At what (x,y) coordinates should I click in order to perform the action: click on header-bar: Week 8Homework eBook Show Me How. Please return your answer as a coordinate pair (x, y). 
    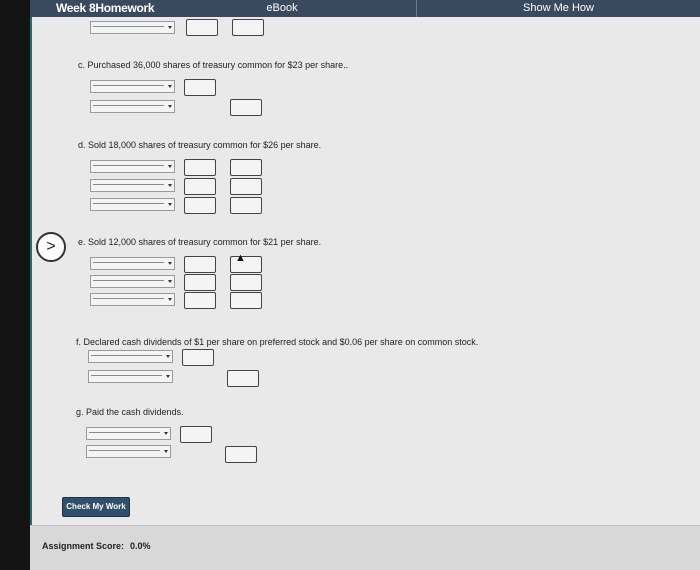
    Looking at the image, I should click on (365, 8).